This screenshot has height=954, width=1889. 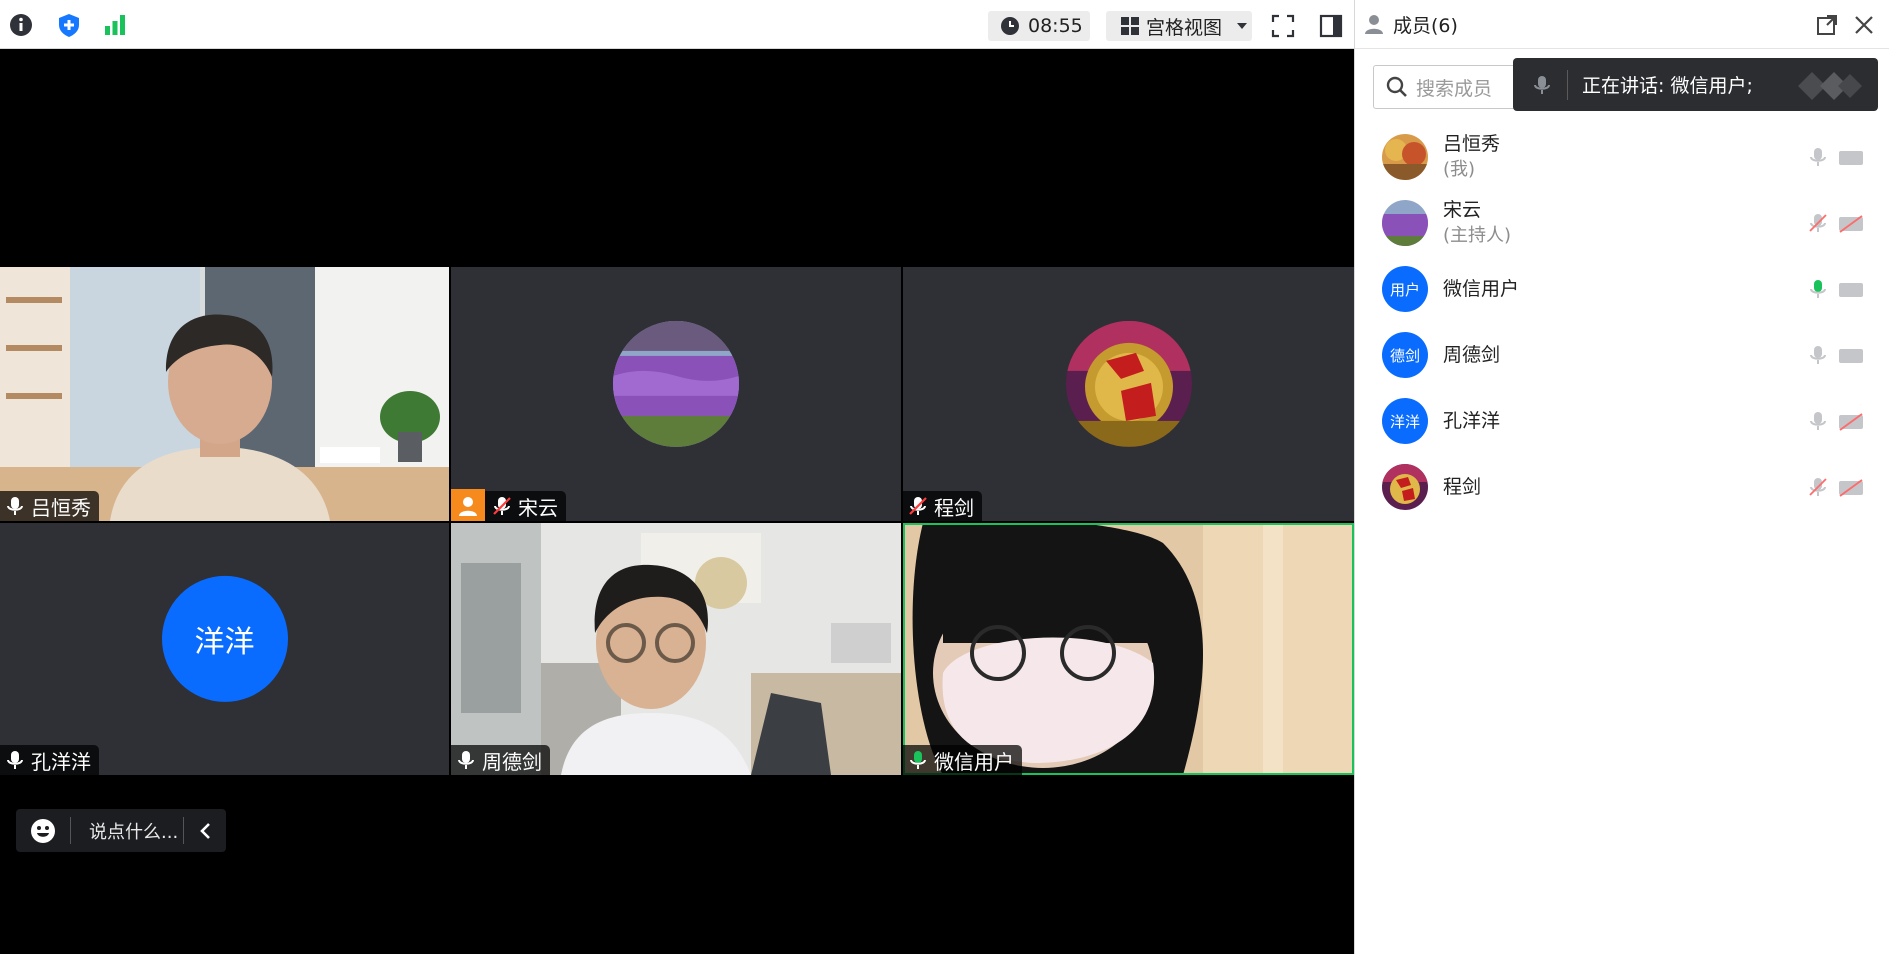 What do you see at coordinates (1405, 421) in the screenshot?
I see `member-text-avatar: 洋洋` at bounding box center [1405, 421].